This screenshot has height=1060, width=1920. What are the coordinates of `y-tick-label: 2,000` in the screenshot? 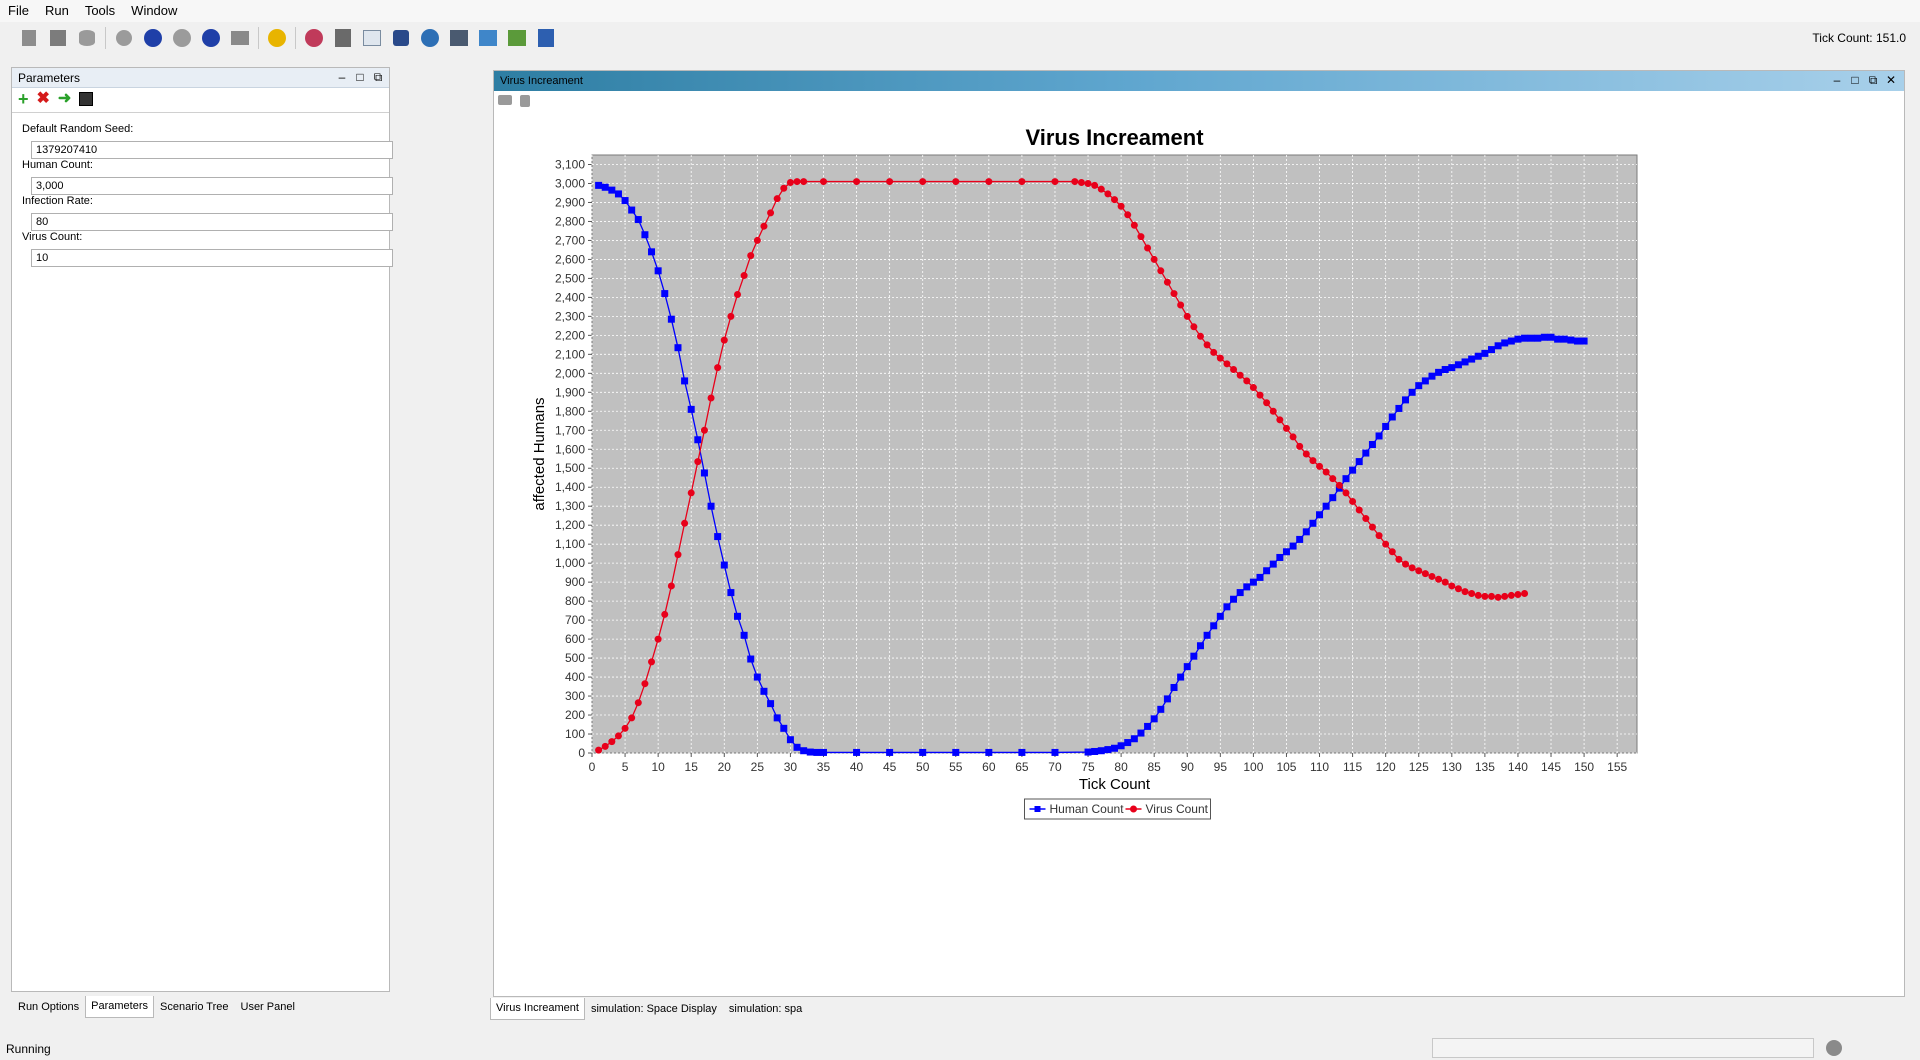 It's located at (570, 373).